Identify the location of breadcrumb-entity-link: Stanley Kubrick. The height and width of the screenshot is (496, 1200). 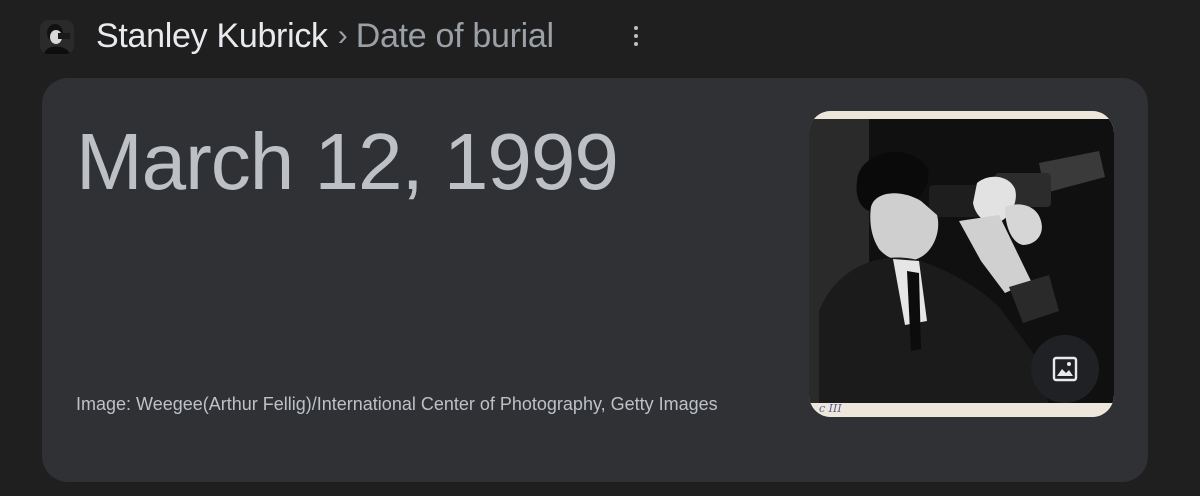
(212, 36).